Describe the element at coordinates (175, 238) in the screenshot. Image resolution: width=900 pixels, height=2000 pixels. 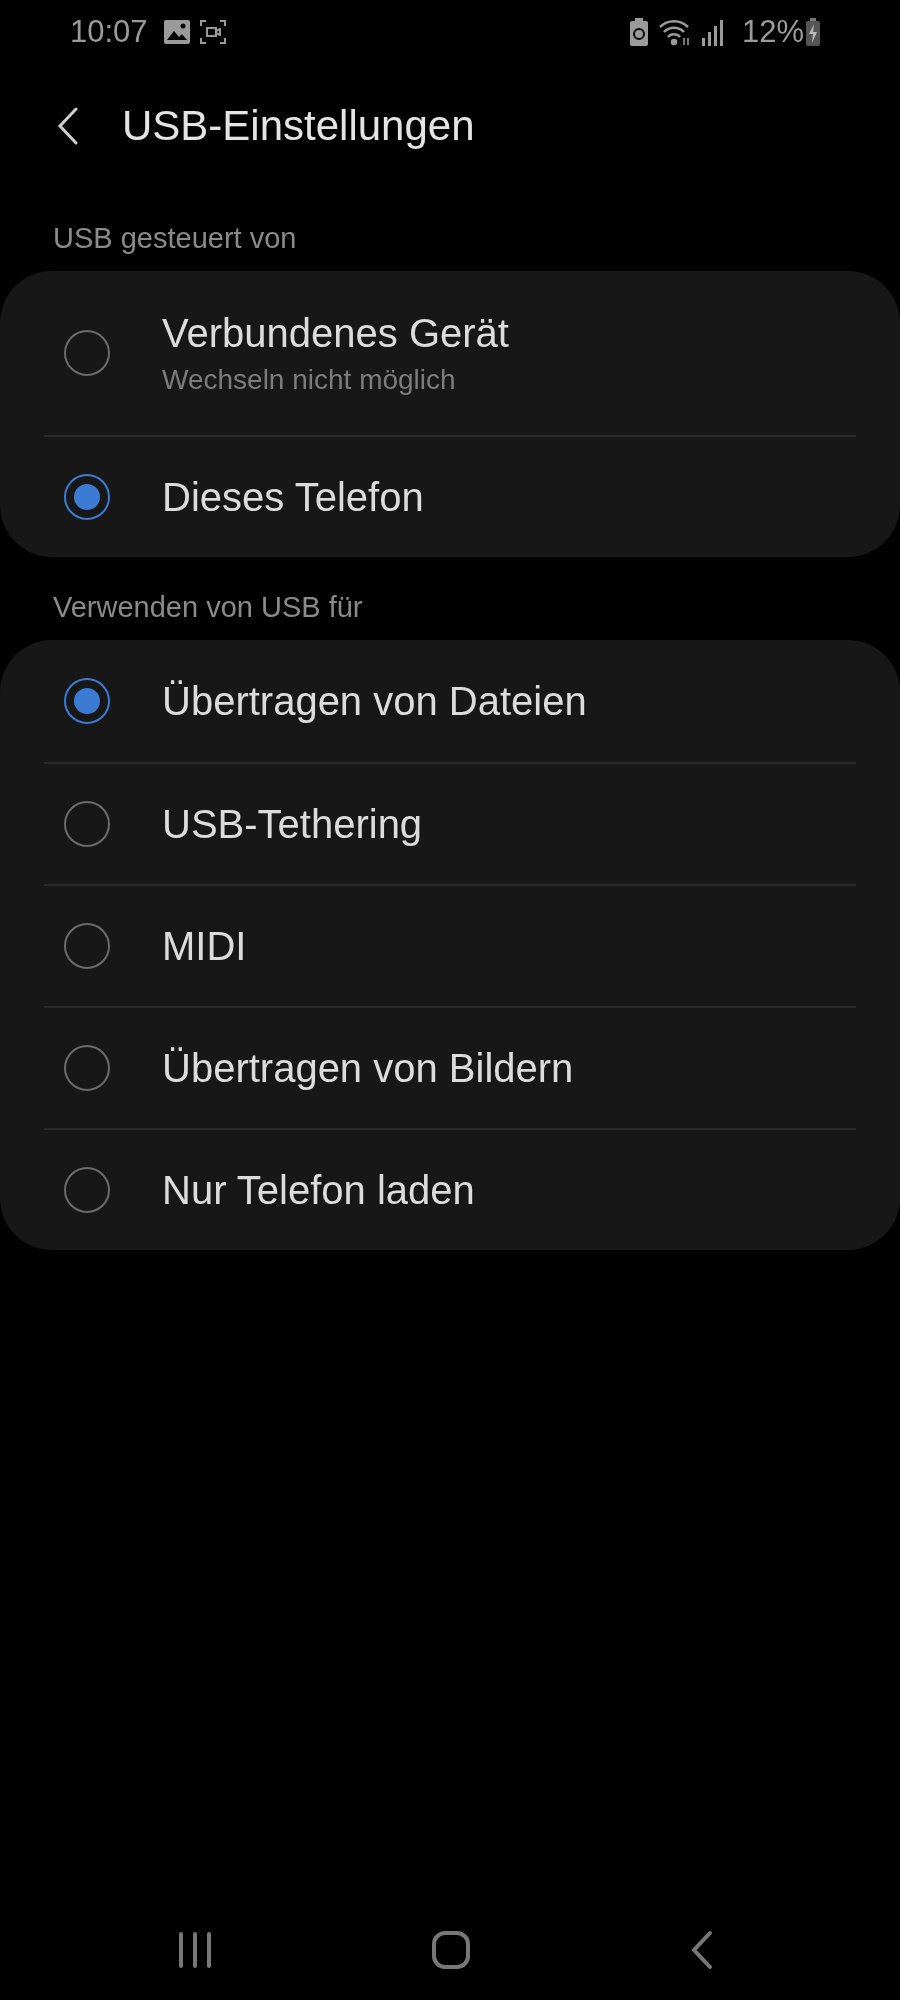
I see `section-label: USB gesteuert von` at that location.